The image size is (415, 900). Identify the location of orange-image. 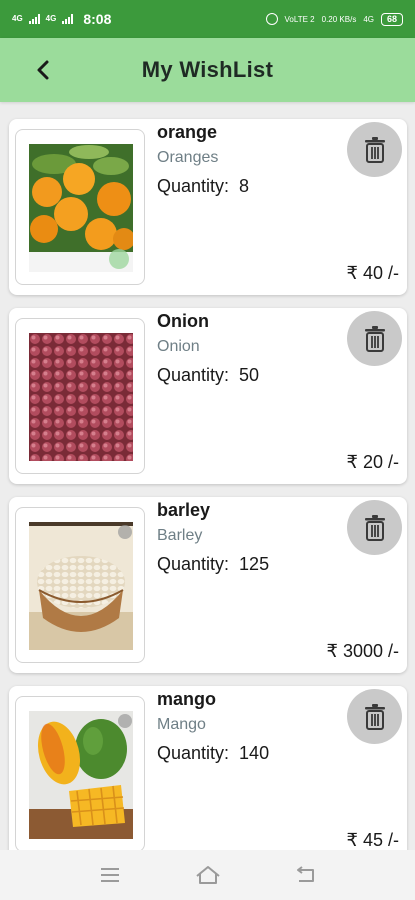
(81, 208).